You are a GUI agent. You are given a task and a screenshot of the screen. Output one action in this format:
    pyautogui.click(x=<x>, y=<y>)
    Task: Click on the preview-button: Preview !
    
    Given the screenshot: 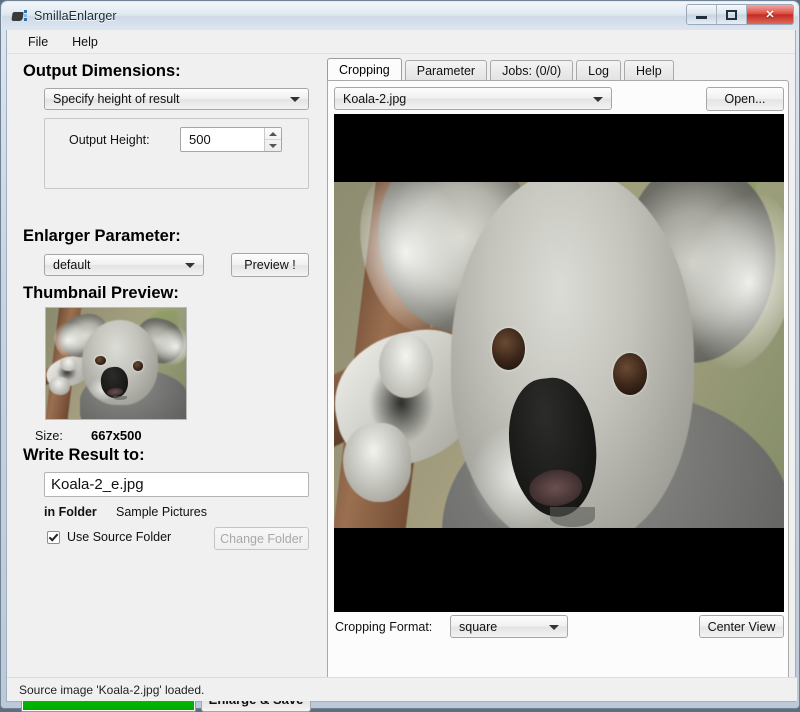 What is the action you would take?
    pyautogui.click(x=270, y=265)
    